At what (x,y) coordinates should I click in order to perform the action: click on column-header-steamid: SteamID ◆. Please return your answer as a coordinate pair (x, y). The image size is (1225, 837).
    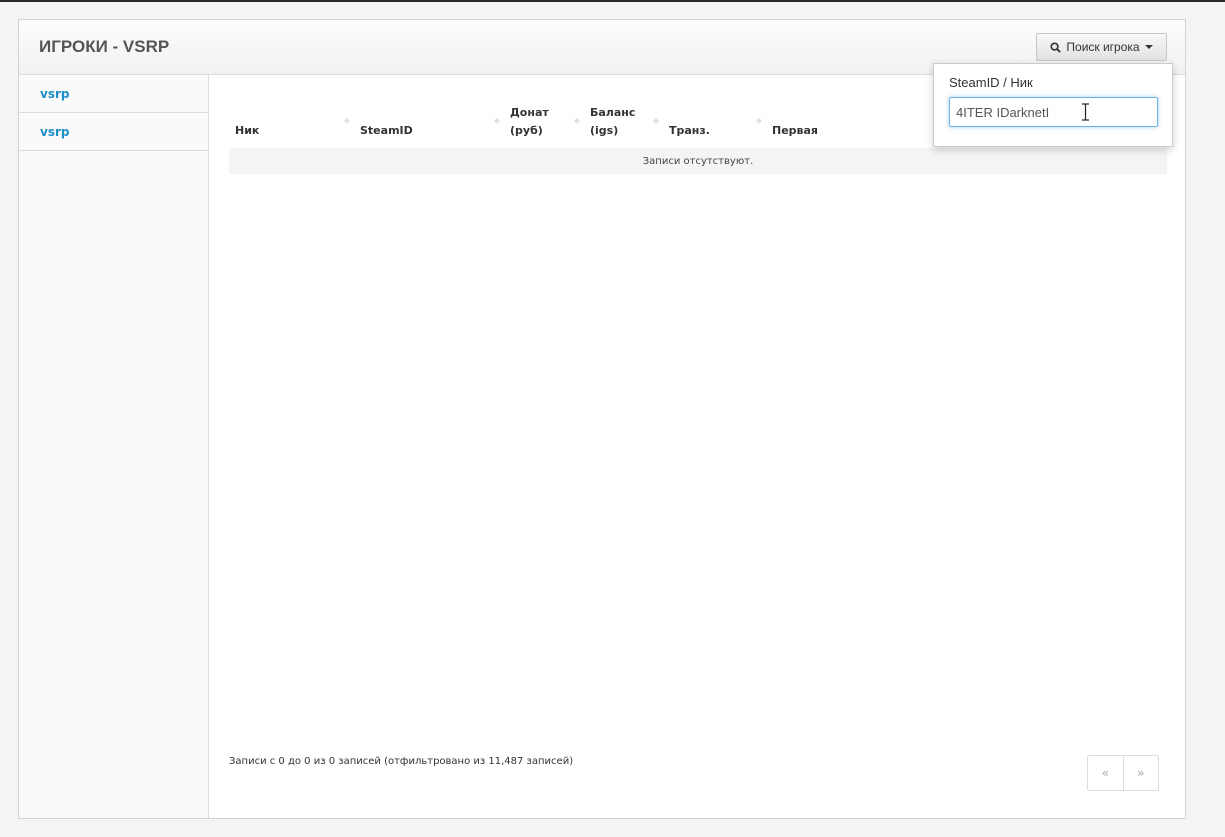
    Looking at the image, I should click on (429, 126).